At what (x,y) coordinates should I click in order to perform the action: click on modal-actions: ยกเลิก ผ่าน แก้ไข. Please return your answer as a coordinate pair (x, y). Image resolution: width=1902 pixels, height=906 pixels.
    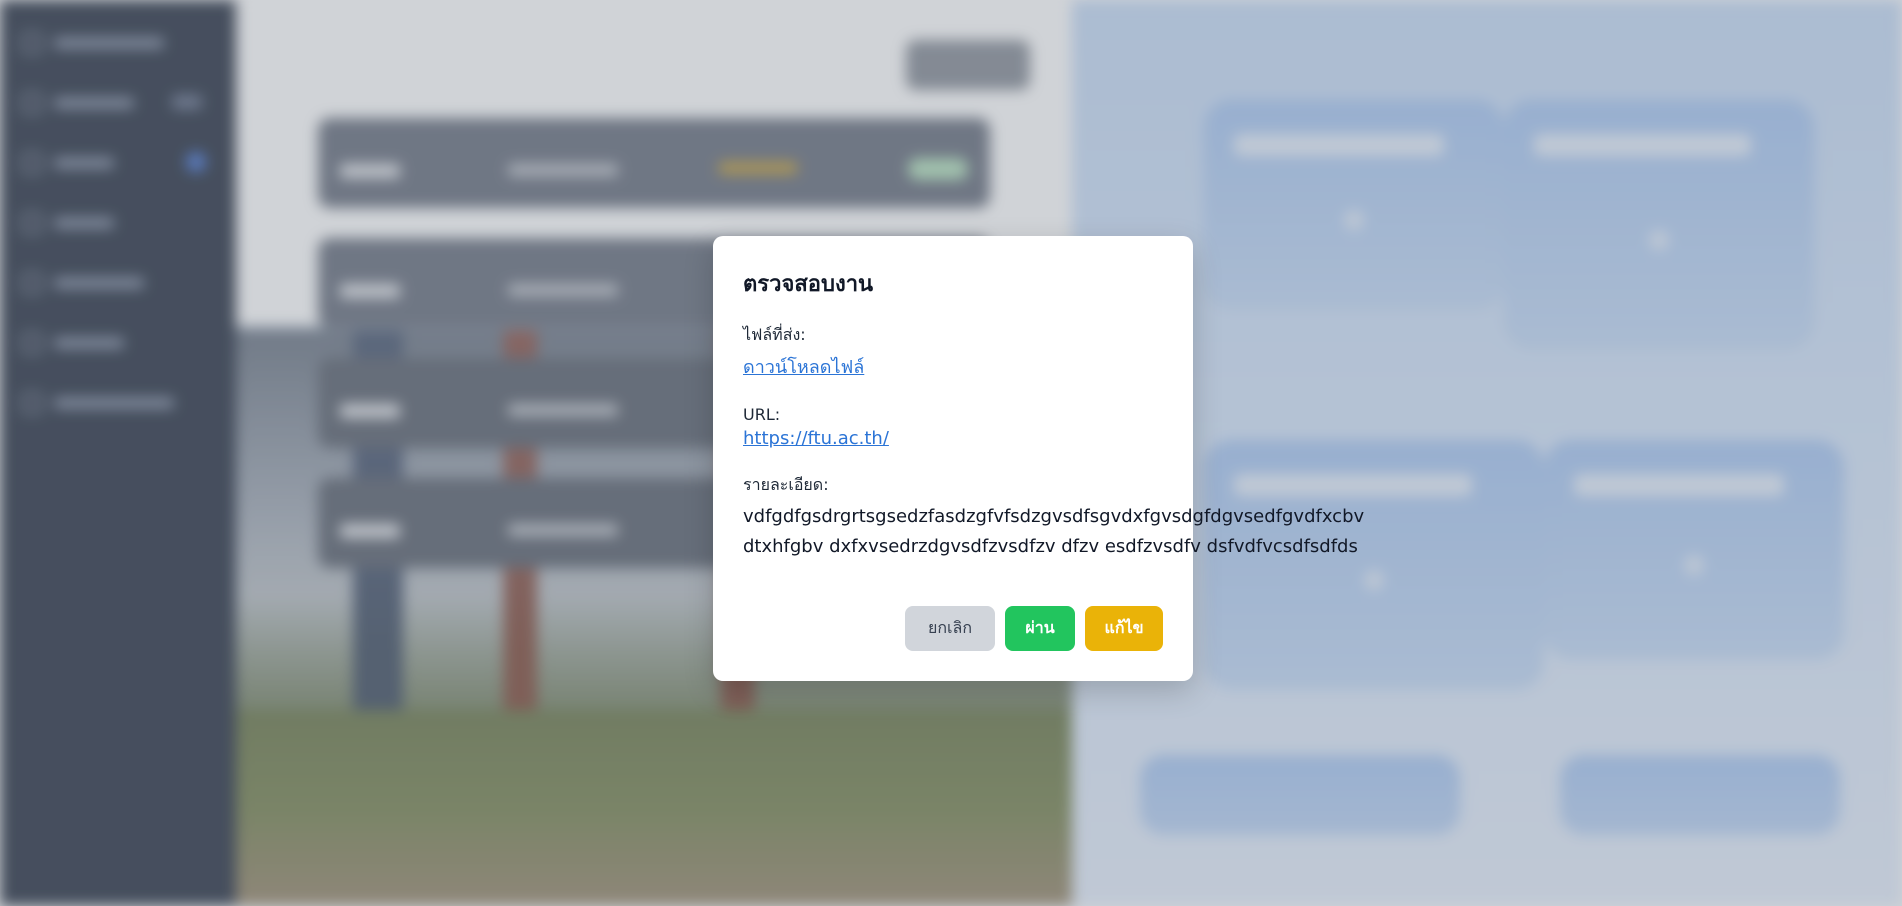
    Looking at the image, I should click on (1034, 628).